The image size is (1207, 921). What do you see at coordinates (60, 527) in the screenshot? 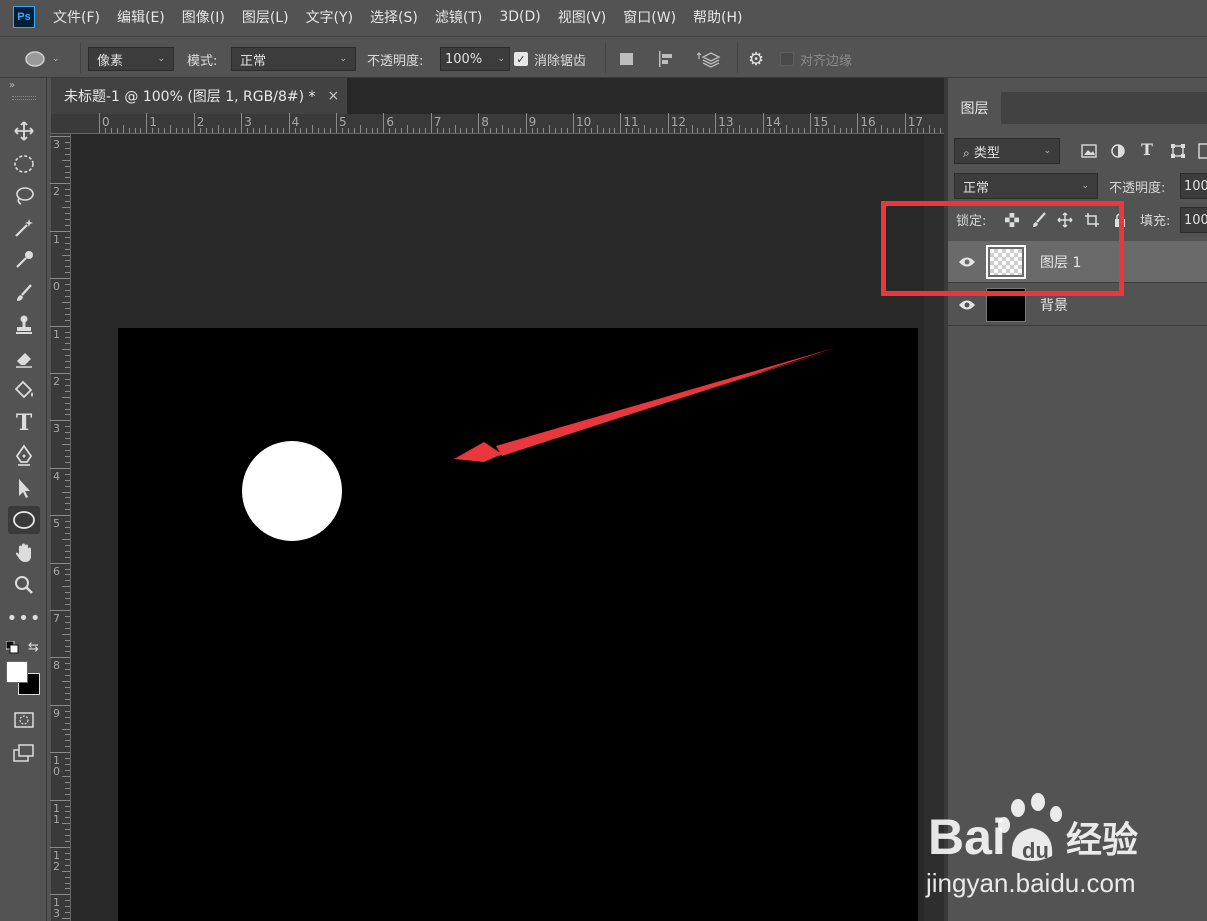
I see `ruler-vertical: 3 2 1 0 1 2 3 4 5 6 7 8 9 10 11 12 13` at bounding box center [60, 527].